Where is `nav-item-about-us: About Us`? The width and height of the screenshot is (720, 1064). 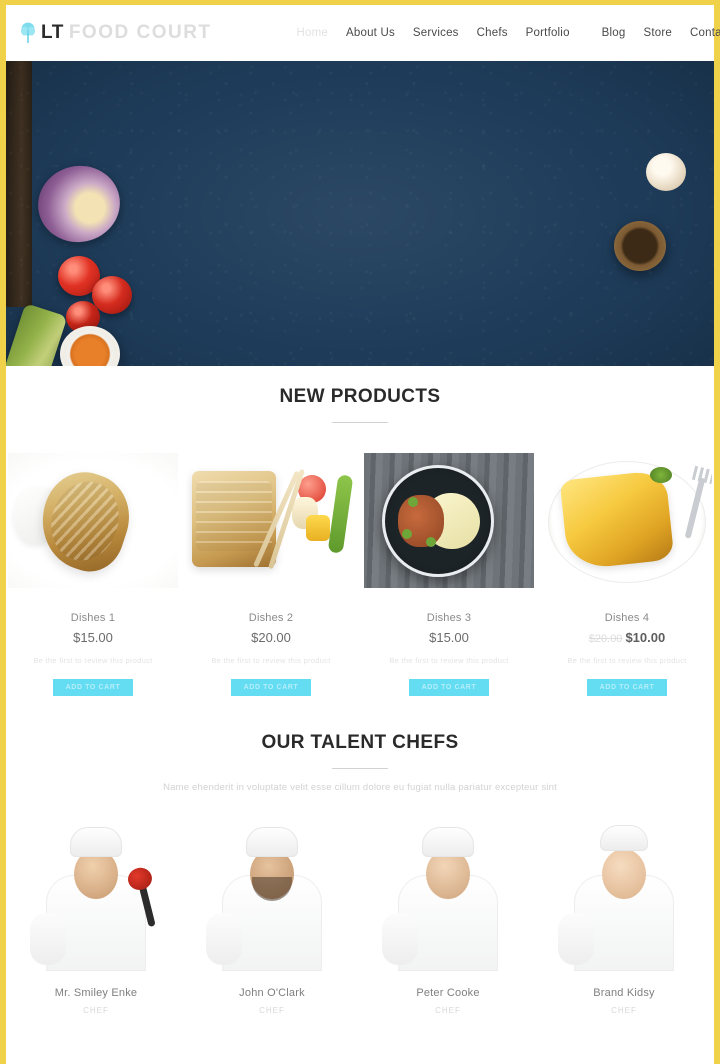 nav-item-about-us: About Us is located at coordinates (370, 33).